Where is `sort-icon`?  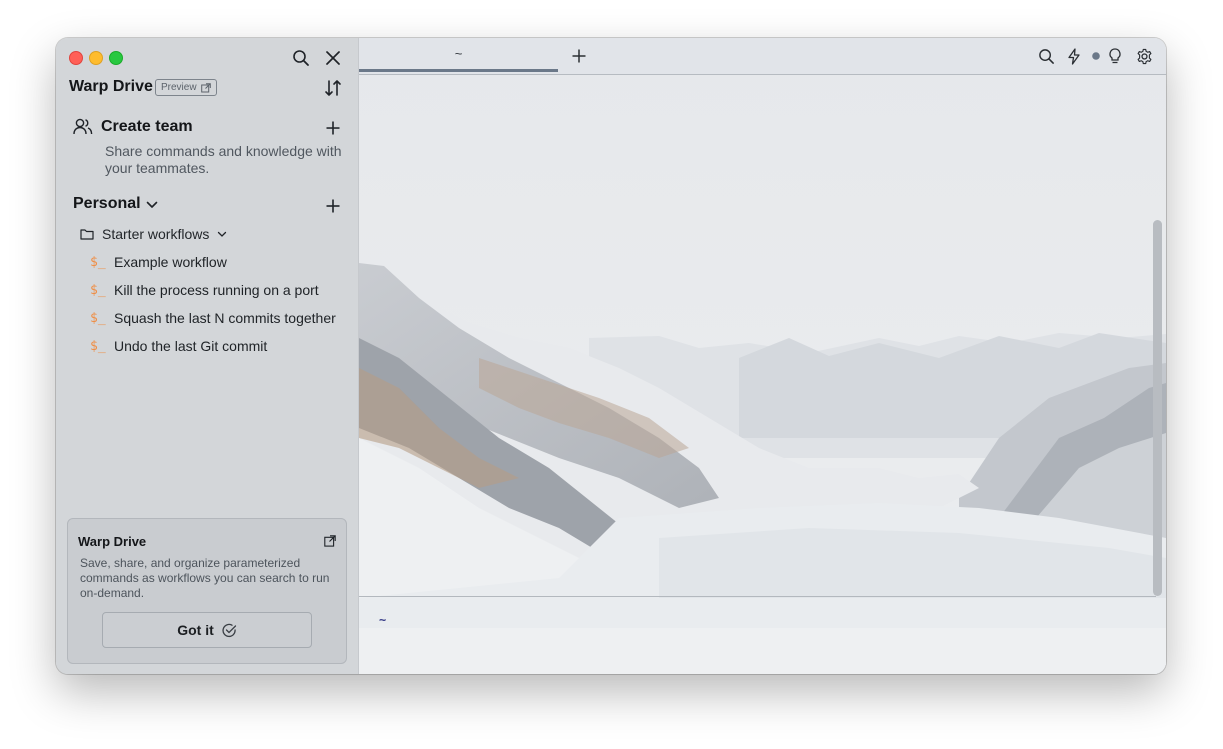
sort-icon is located at coordinates (333, 88).